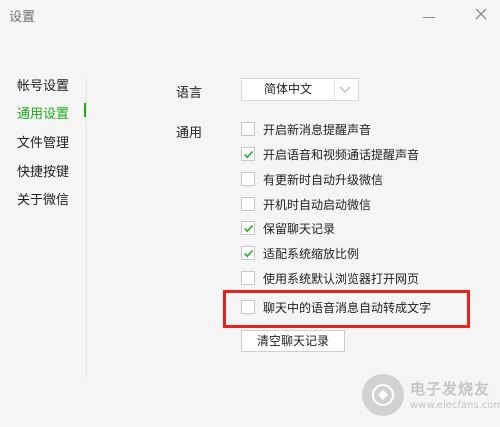 The width and height of the screenshot is (500, 427). I want to click on watermark-title: 电子发烧友, so click(450, 389).